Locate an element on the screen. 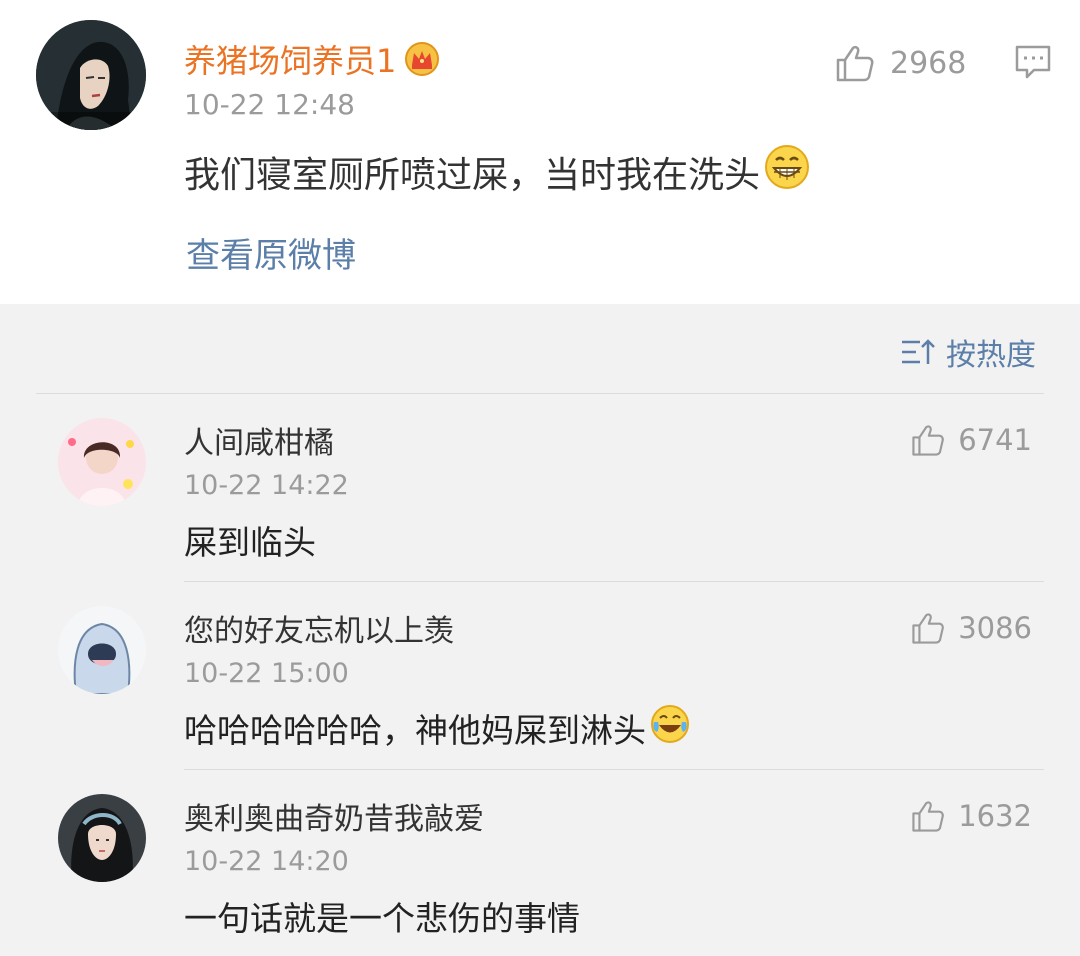 The image size is (1080, 956). main-post-avatar is located at coordinates (91, 75).